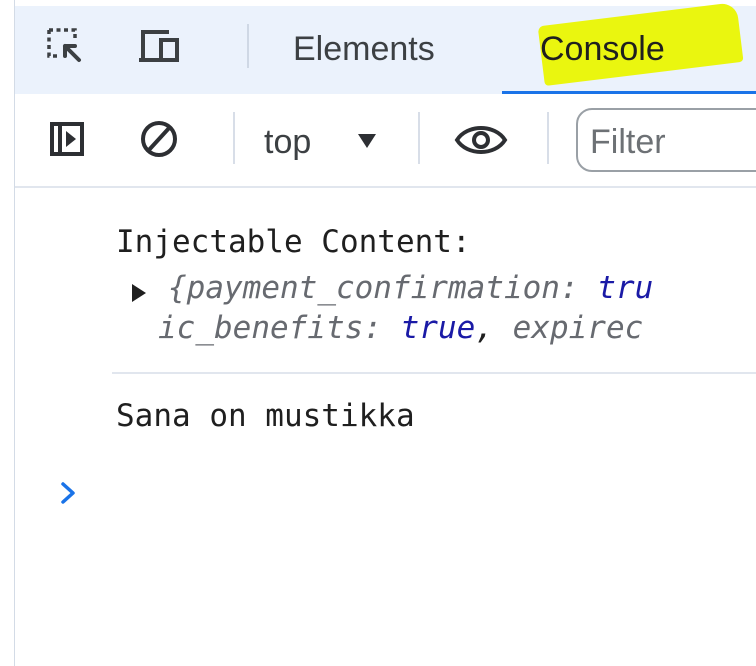 This screenshot has width=756, height=666. Describe the element at coordinates (373, 288) in the screenshot. I see `object-key: payment_confirmation` at that location.